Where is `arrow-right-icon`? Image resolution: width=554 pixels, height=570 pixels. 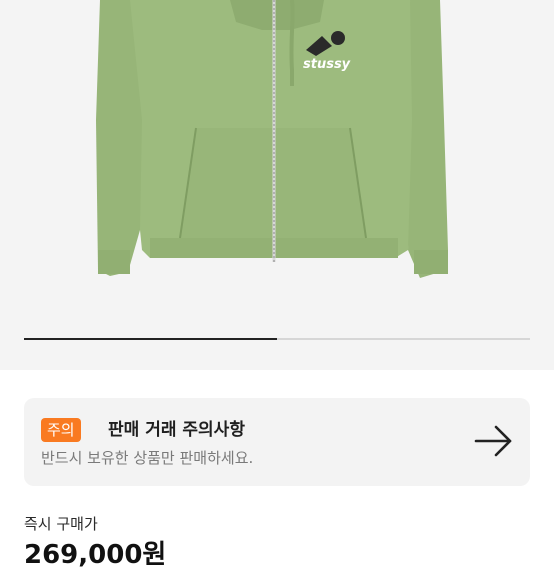 arrow-right-icon is located at coordinates (494, 441).